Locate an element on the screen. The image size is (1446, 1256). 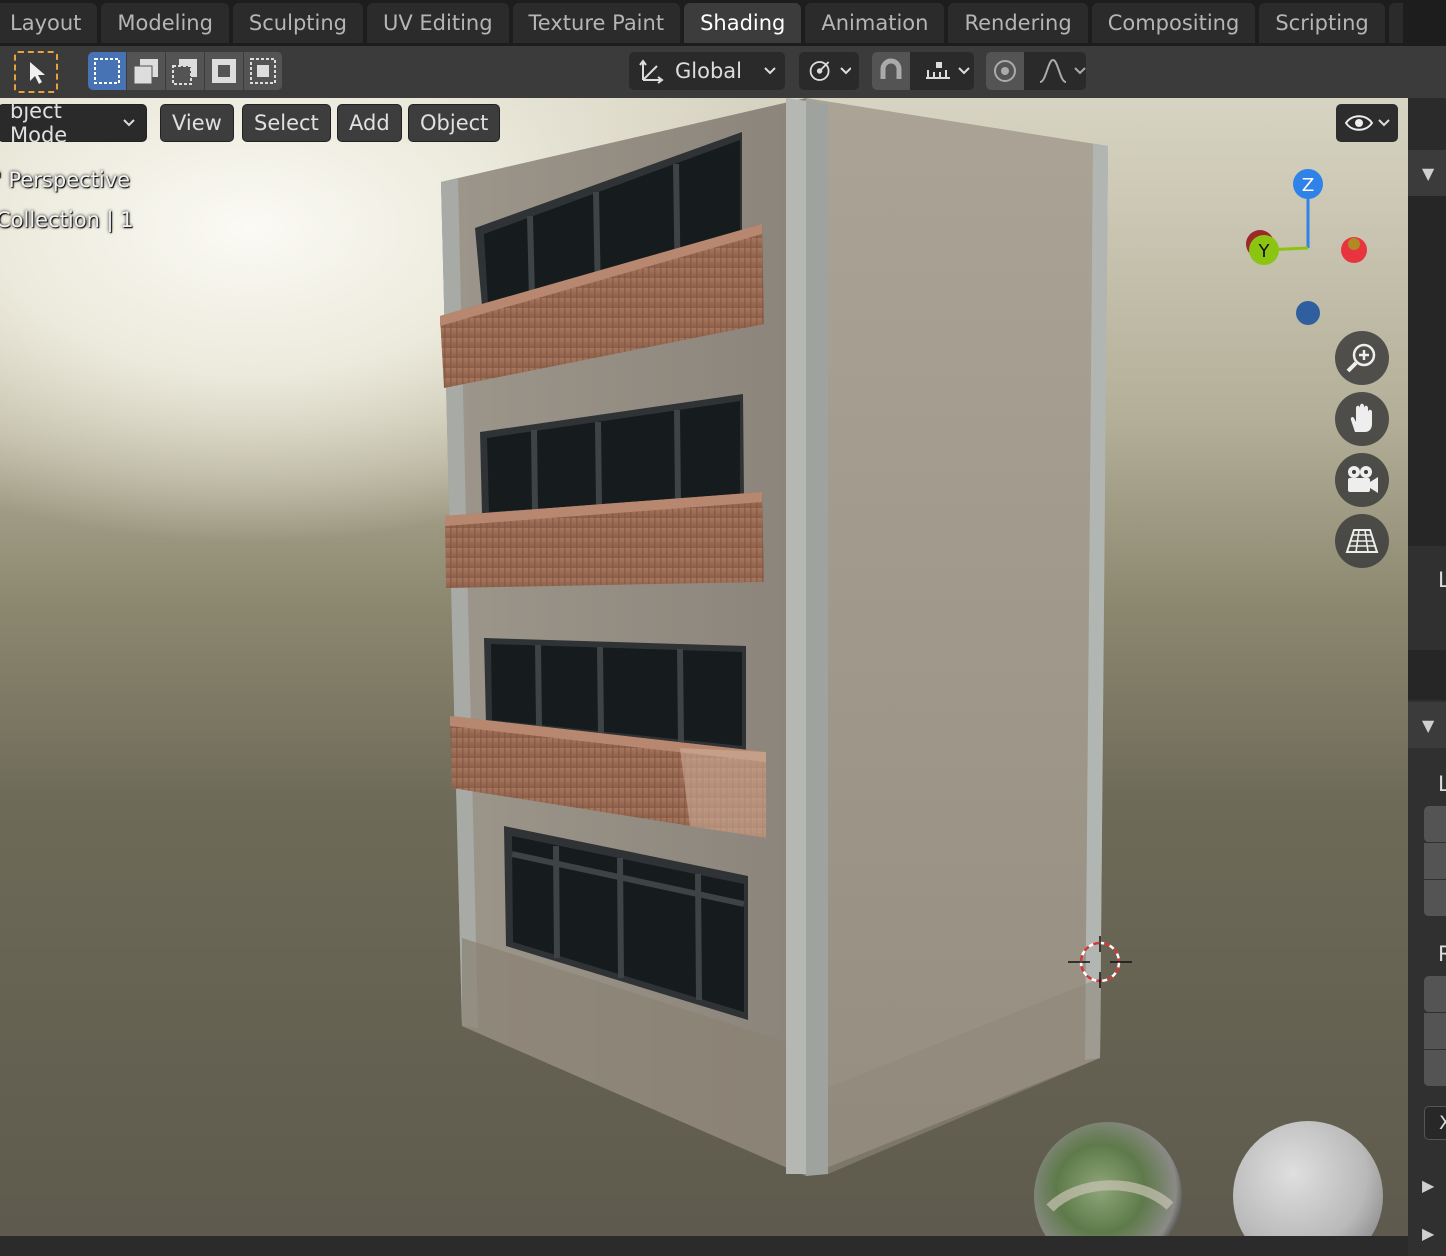
snap-increment-icon is located at coordinates (938, 70).